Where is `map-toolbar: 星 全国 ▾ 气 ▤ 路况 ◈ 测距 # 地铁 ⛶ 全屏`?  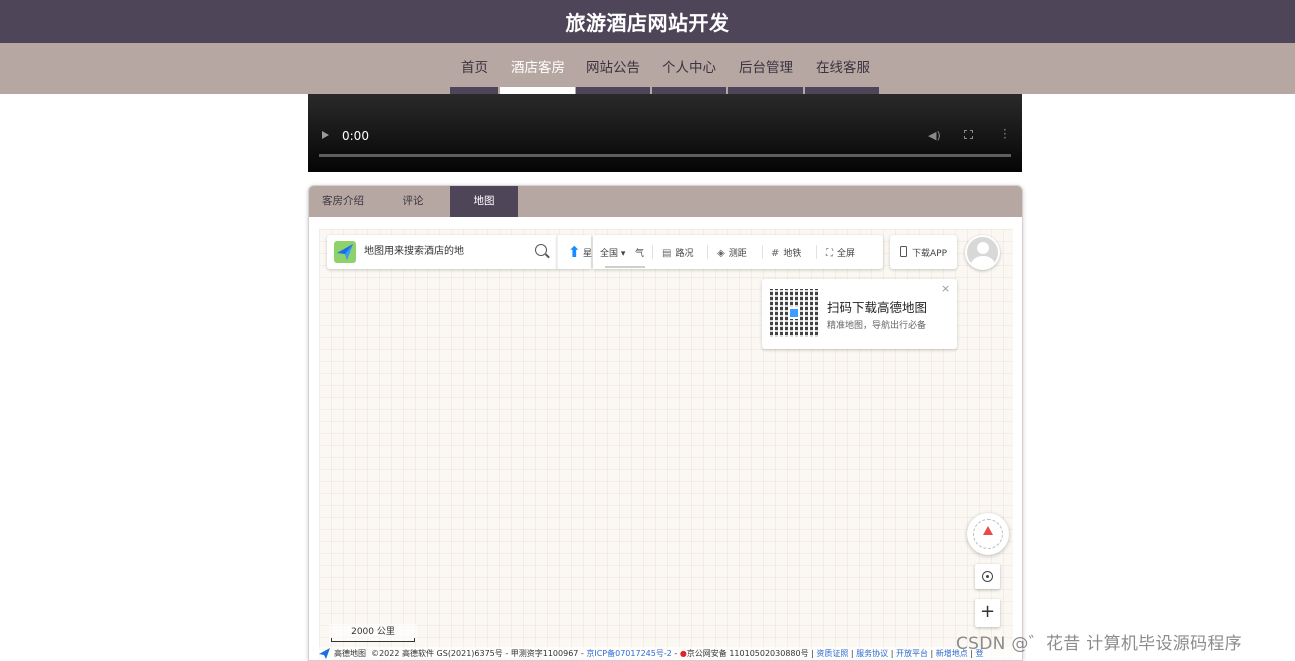 map-toolbar: 星 全国 ▾ 气 ▤ 路况 ◈ 测距 # 地铁 ⛶ 全屏 is located at coordinates (733, 252).